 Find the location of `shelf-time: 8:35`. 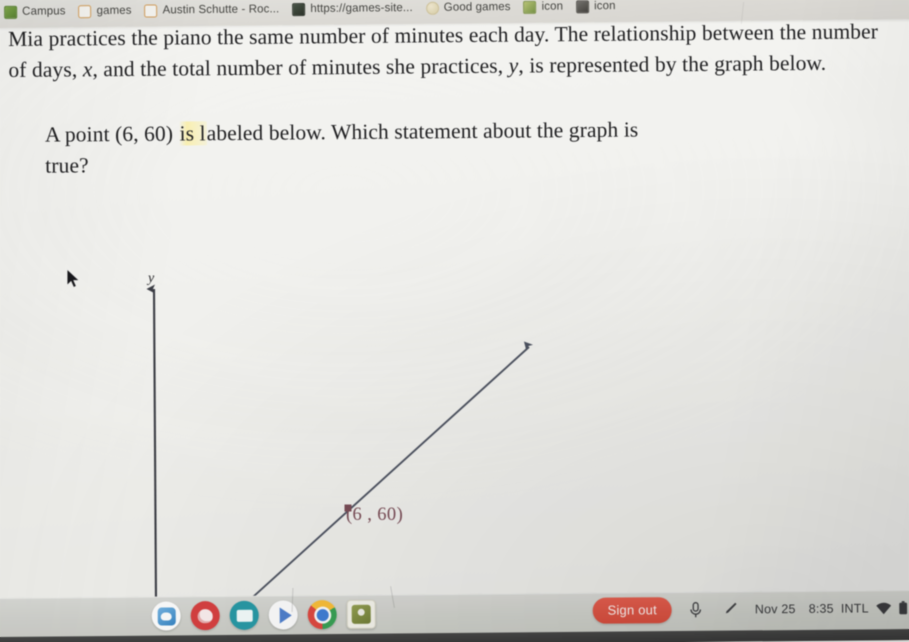

shelf-time: 8:35 is located at coordinates (821, 608).